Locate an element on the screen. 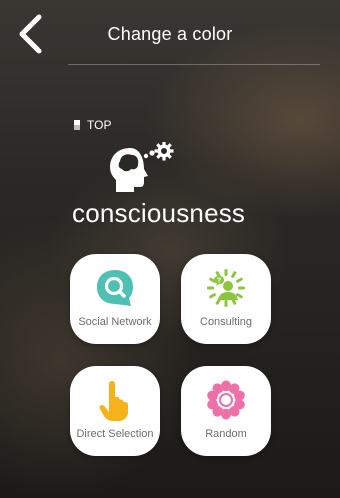  social-network-button: Social Network is located at coordinates (115, 299).